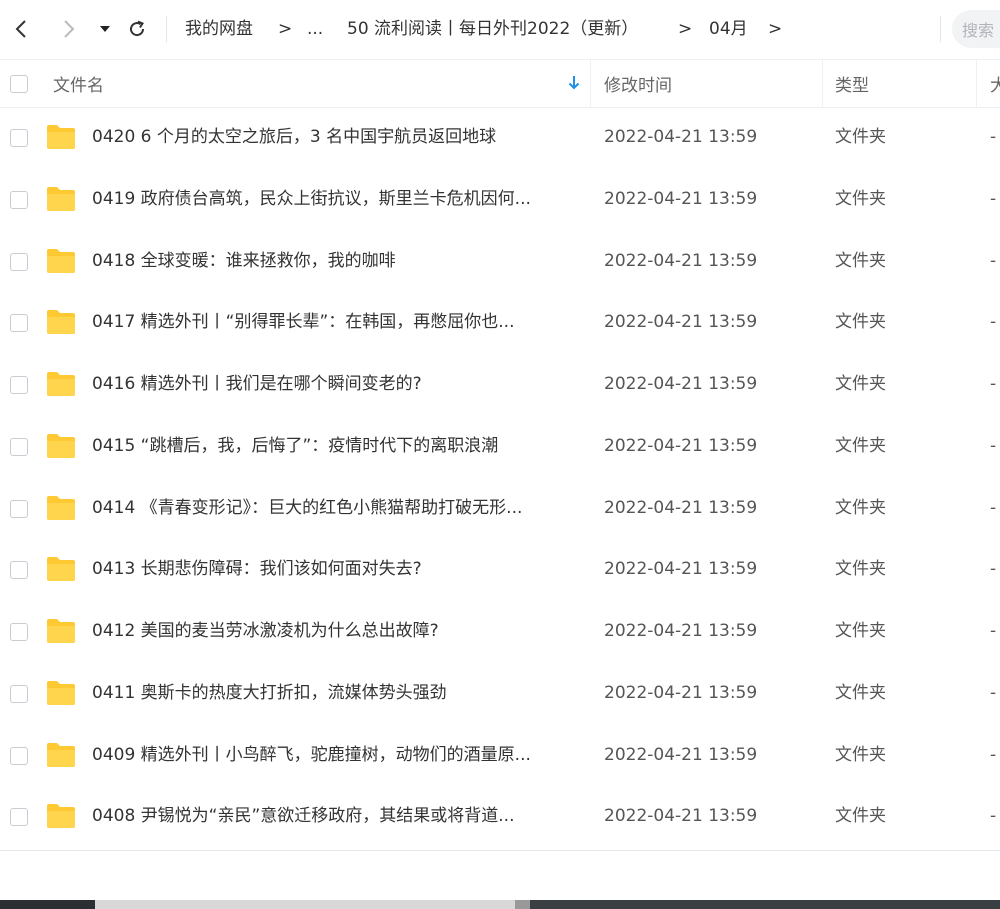 The image size is (1000, 909). Describe the element at coordinates (500, 904) in the screenshot. I see `taskbar-strip` at that location.